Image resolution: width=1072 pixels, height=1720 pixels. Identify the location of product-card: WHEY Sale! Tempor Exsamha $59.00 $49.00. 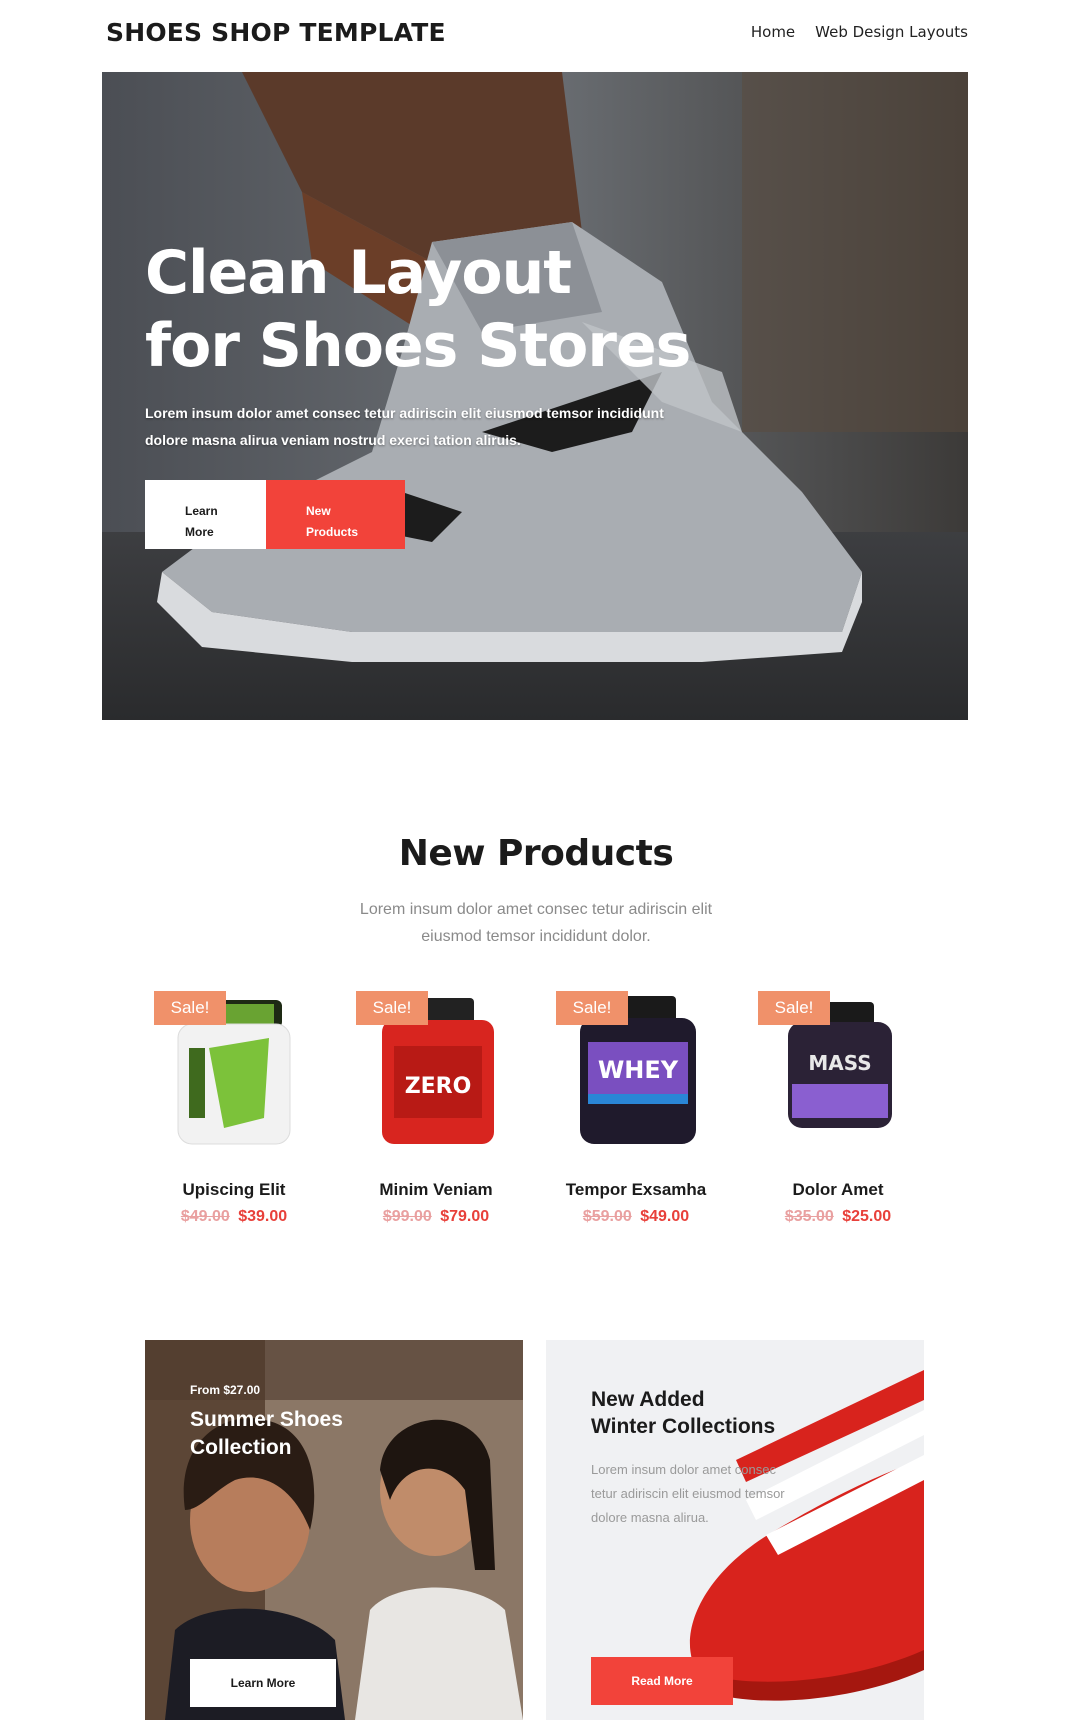
(636, 1113).